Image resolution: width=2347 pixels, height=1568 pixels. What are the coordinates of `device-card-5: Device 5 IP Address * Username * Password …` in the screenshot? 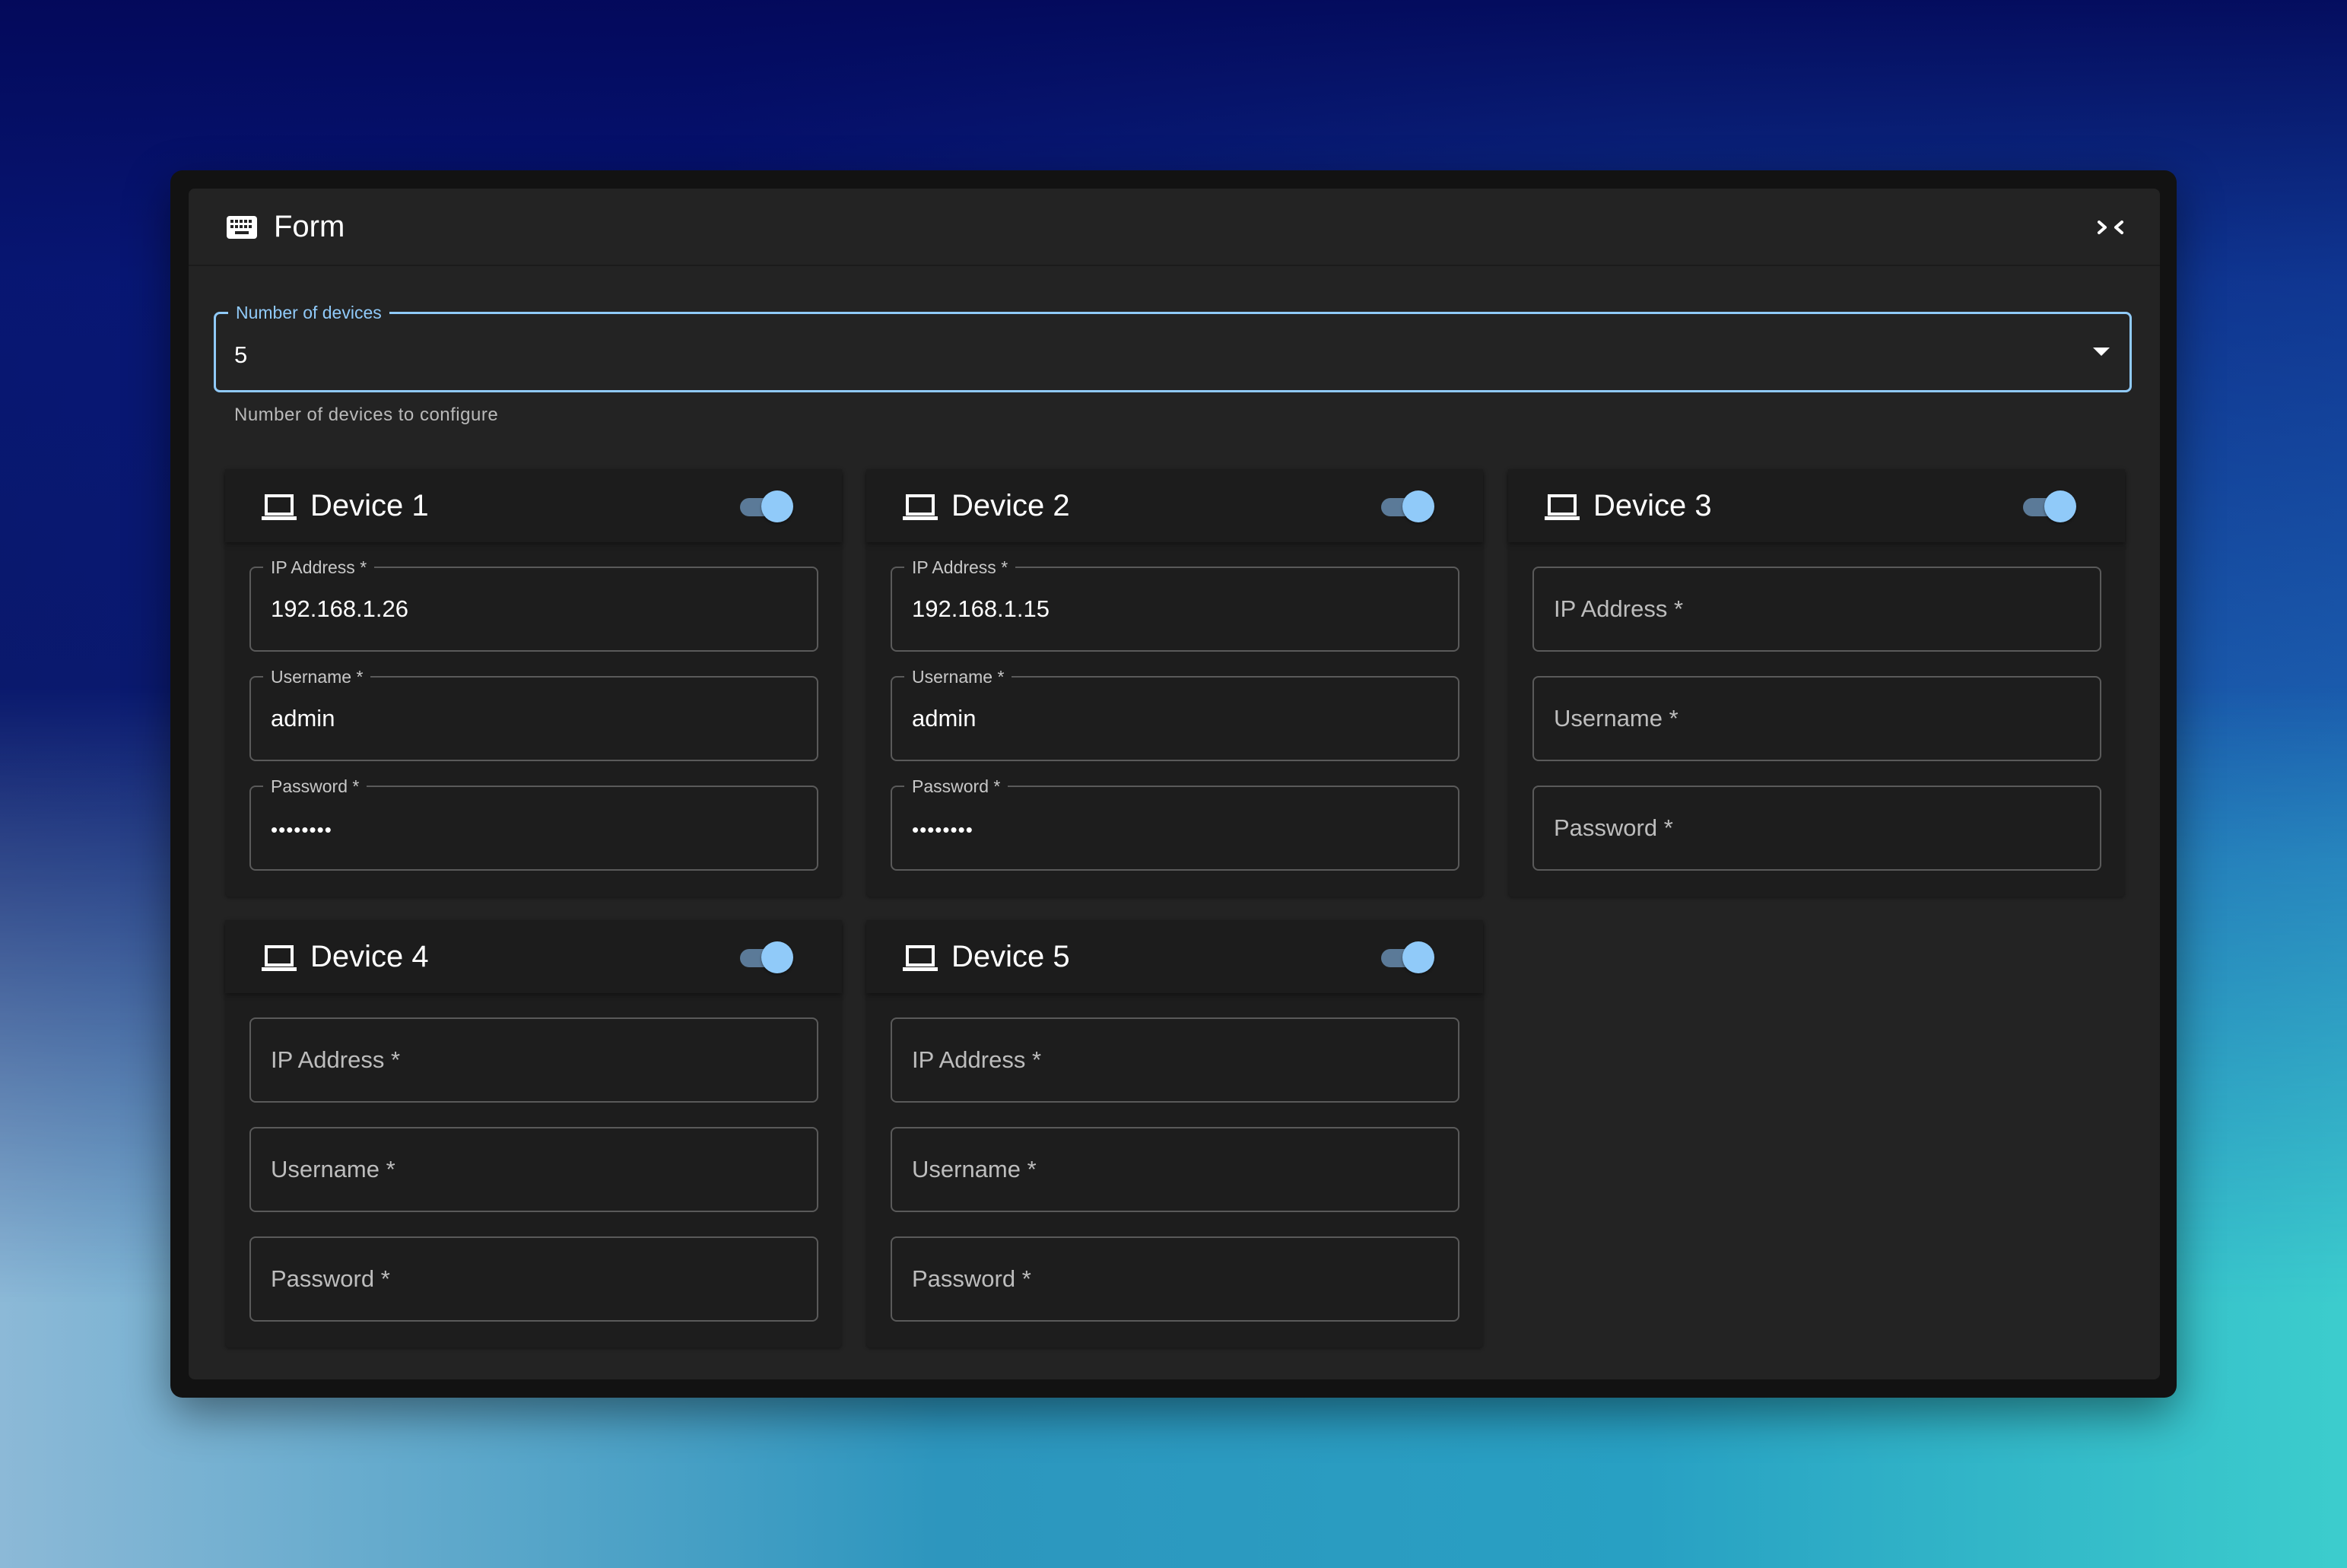 It's located at (1174, 1134).